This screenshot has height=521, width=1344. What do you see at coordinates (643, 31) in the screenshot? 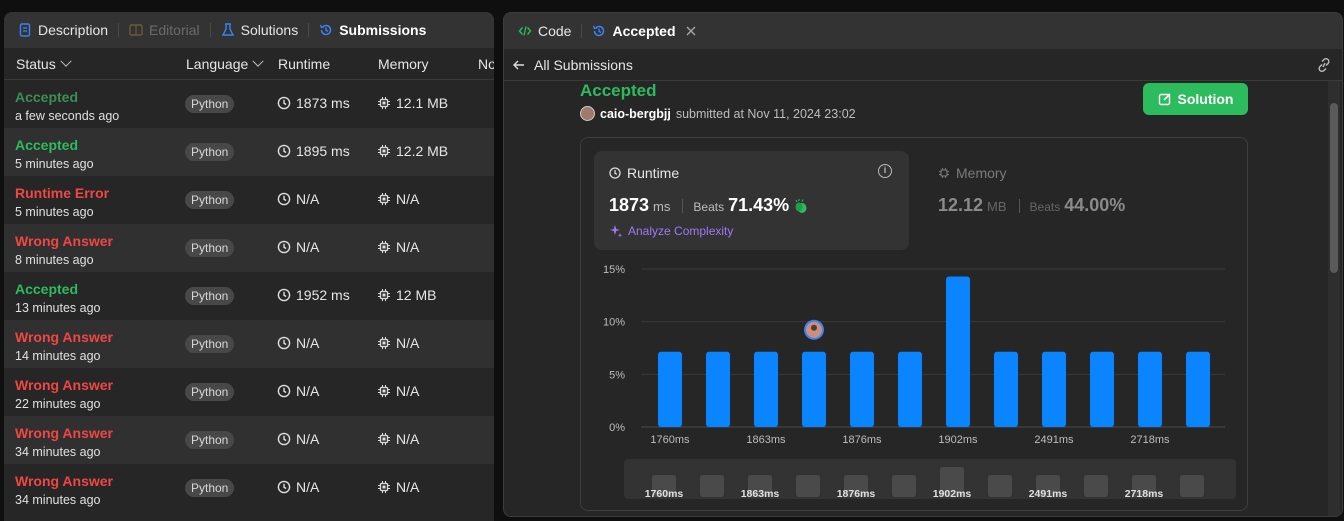
I see `tab-accepted: Accepted` at bounding box center [643, 31].